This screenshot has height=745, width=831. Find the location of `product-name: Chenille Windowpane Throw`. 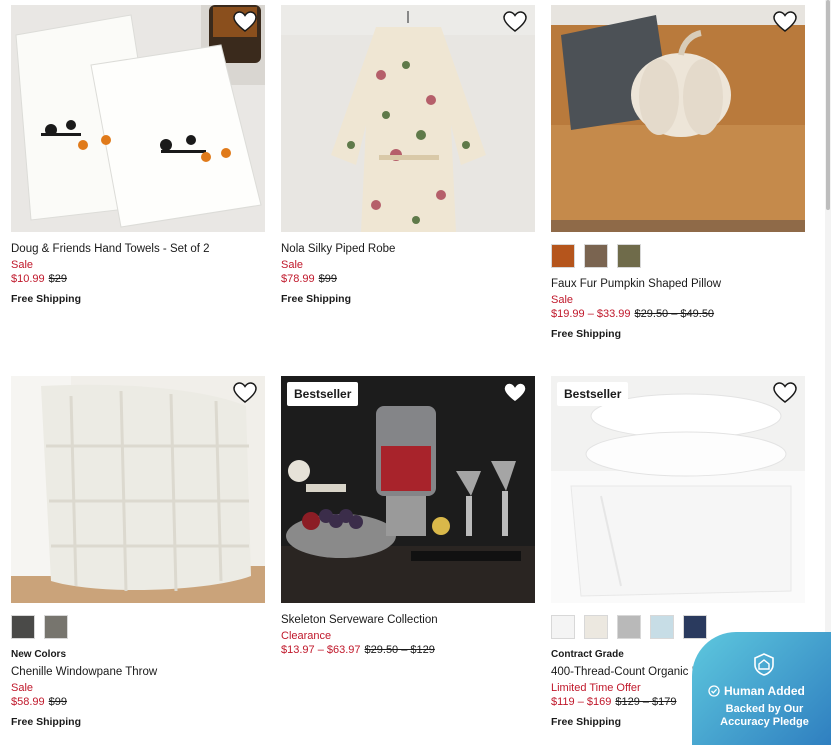

product-name: Chenille Windowpane Throw is located at coordinates (138, 672).